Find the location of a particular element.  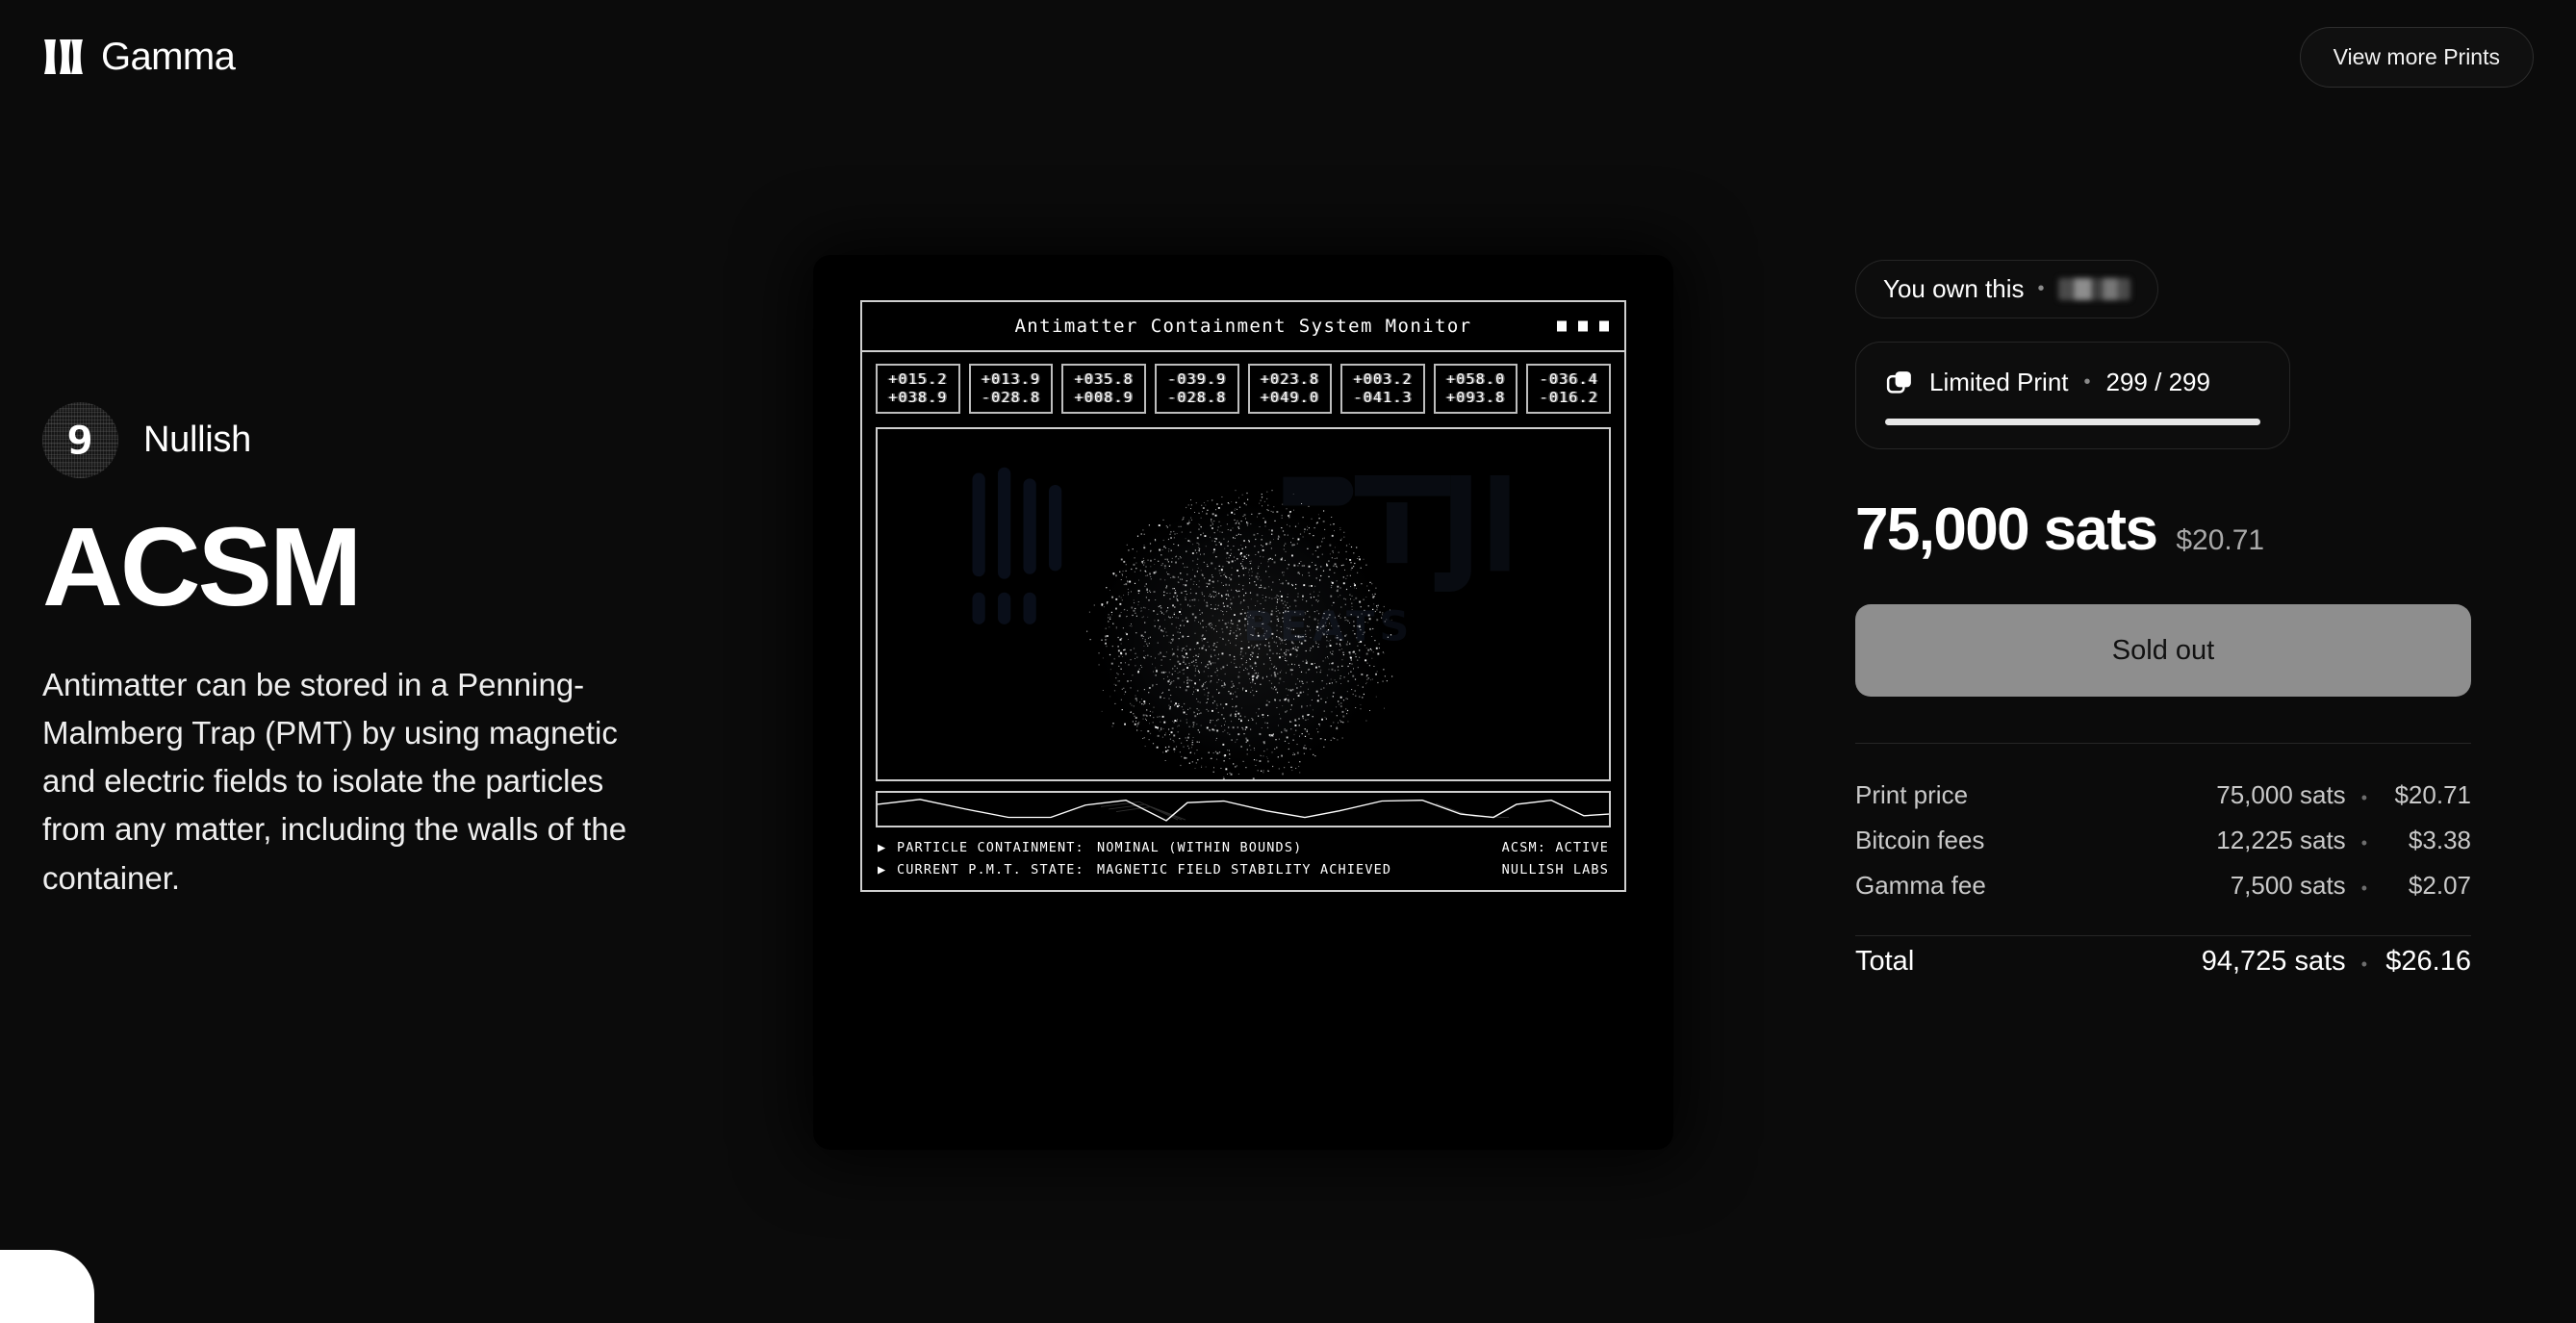

limited-print-count: 299 / 299 is located at coordinates (2157, 382).